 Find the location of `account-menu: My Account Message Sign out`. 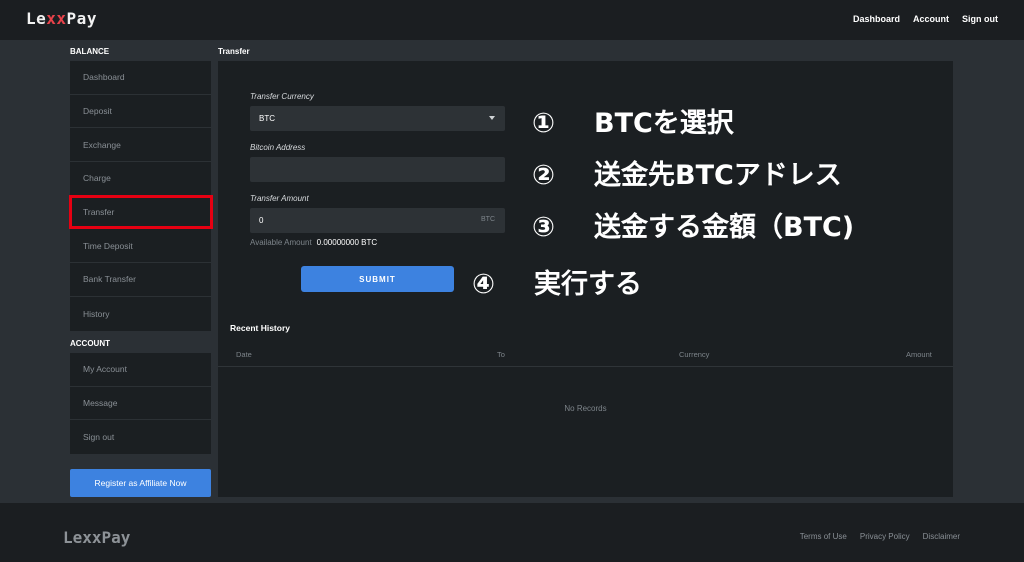

account-menu: My Account Message Sign out is located at coordinates (140, 404).